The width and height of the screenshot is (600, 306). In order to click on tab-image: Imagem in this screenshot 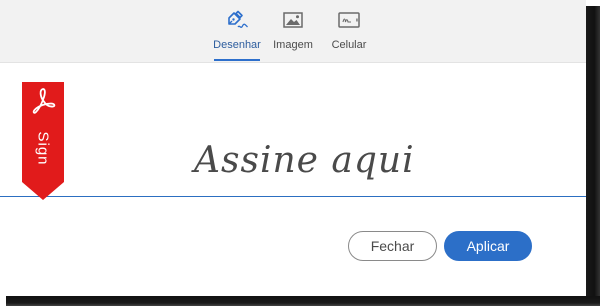, I will do `click(293, 31)`.